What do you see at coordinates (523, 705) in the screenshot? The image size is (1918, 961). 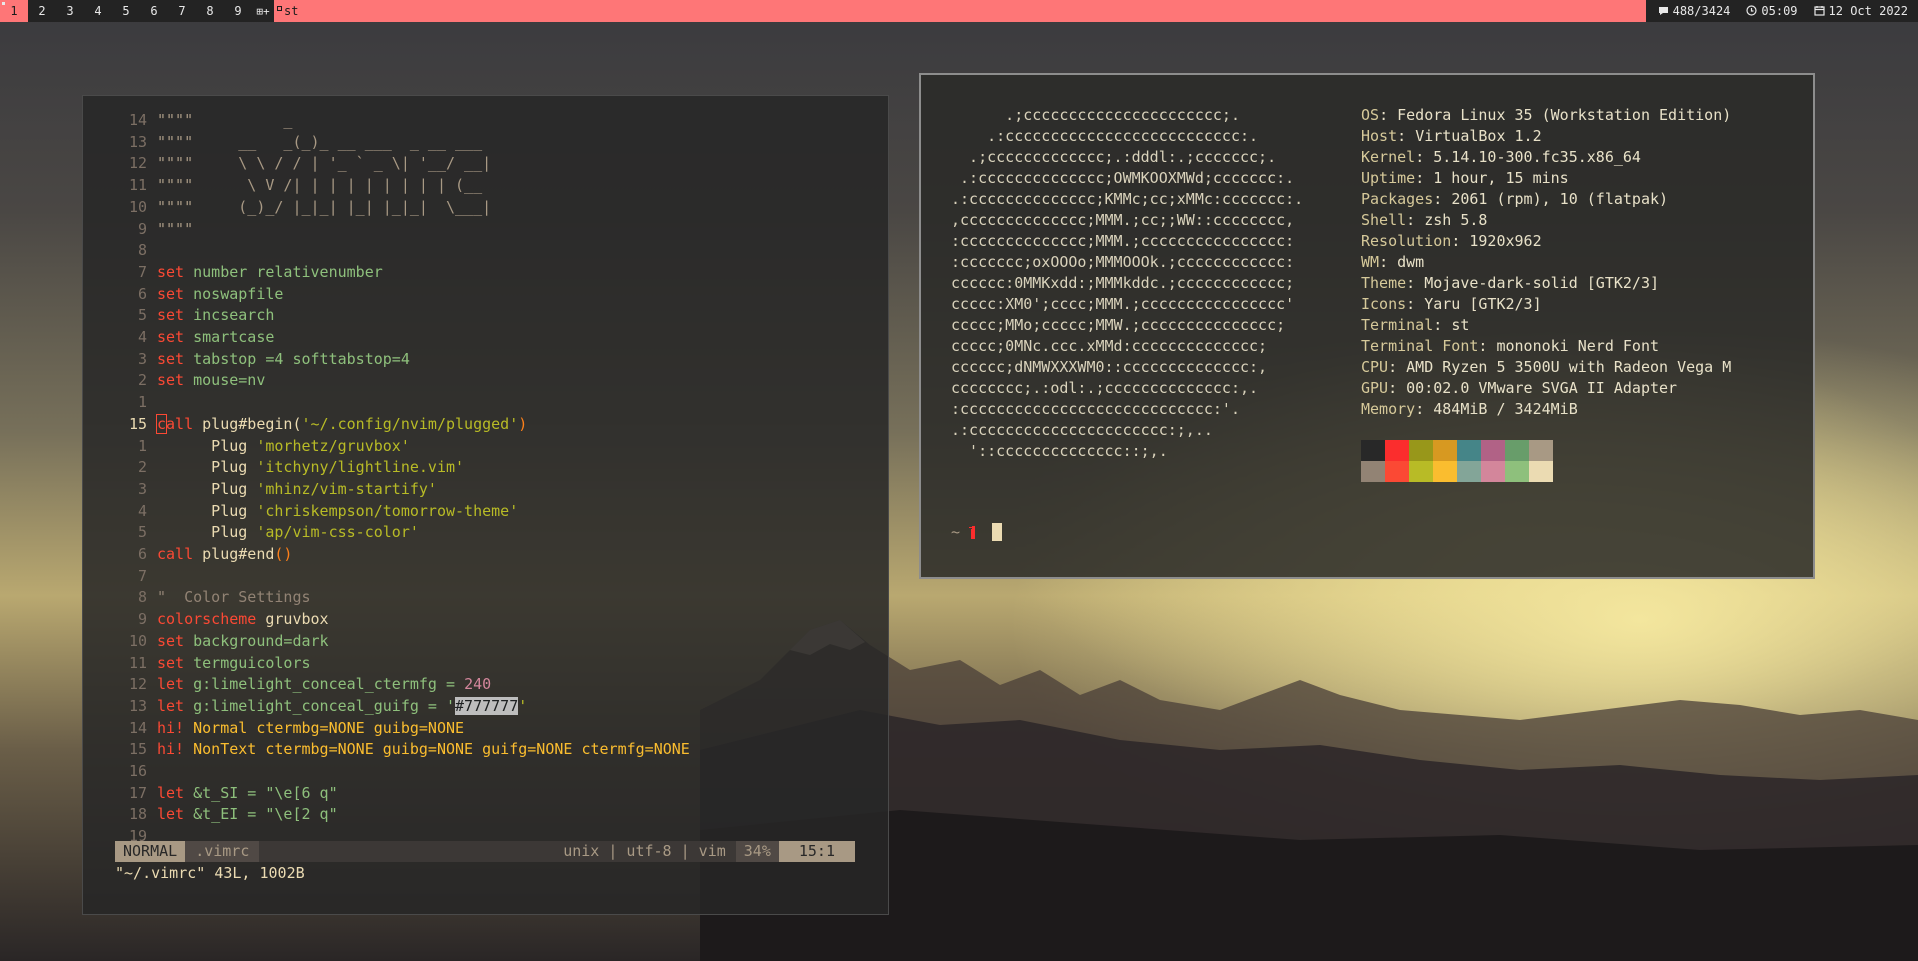 I see `quote: '` at bounding box center [523, 705].